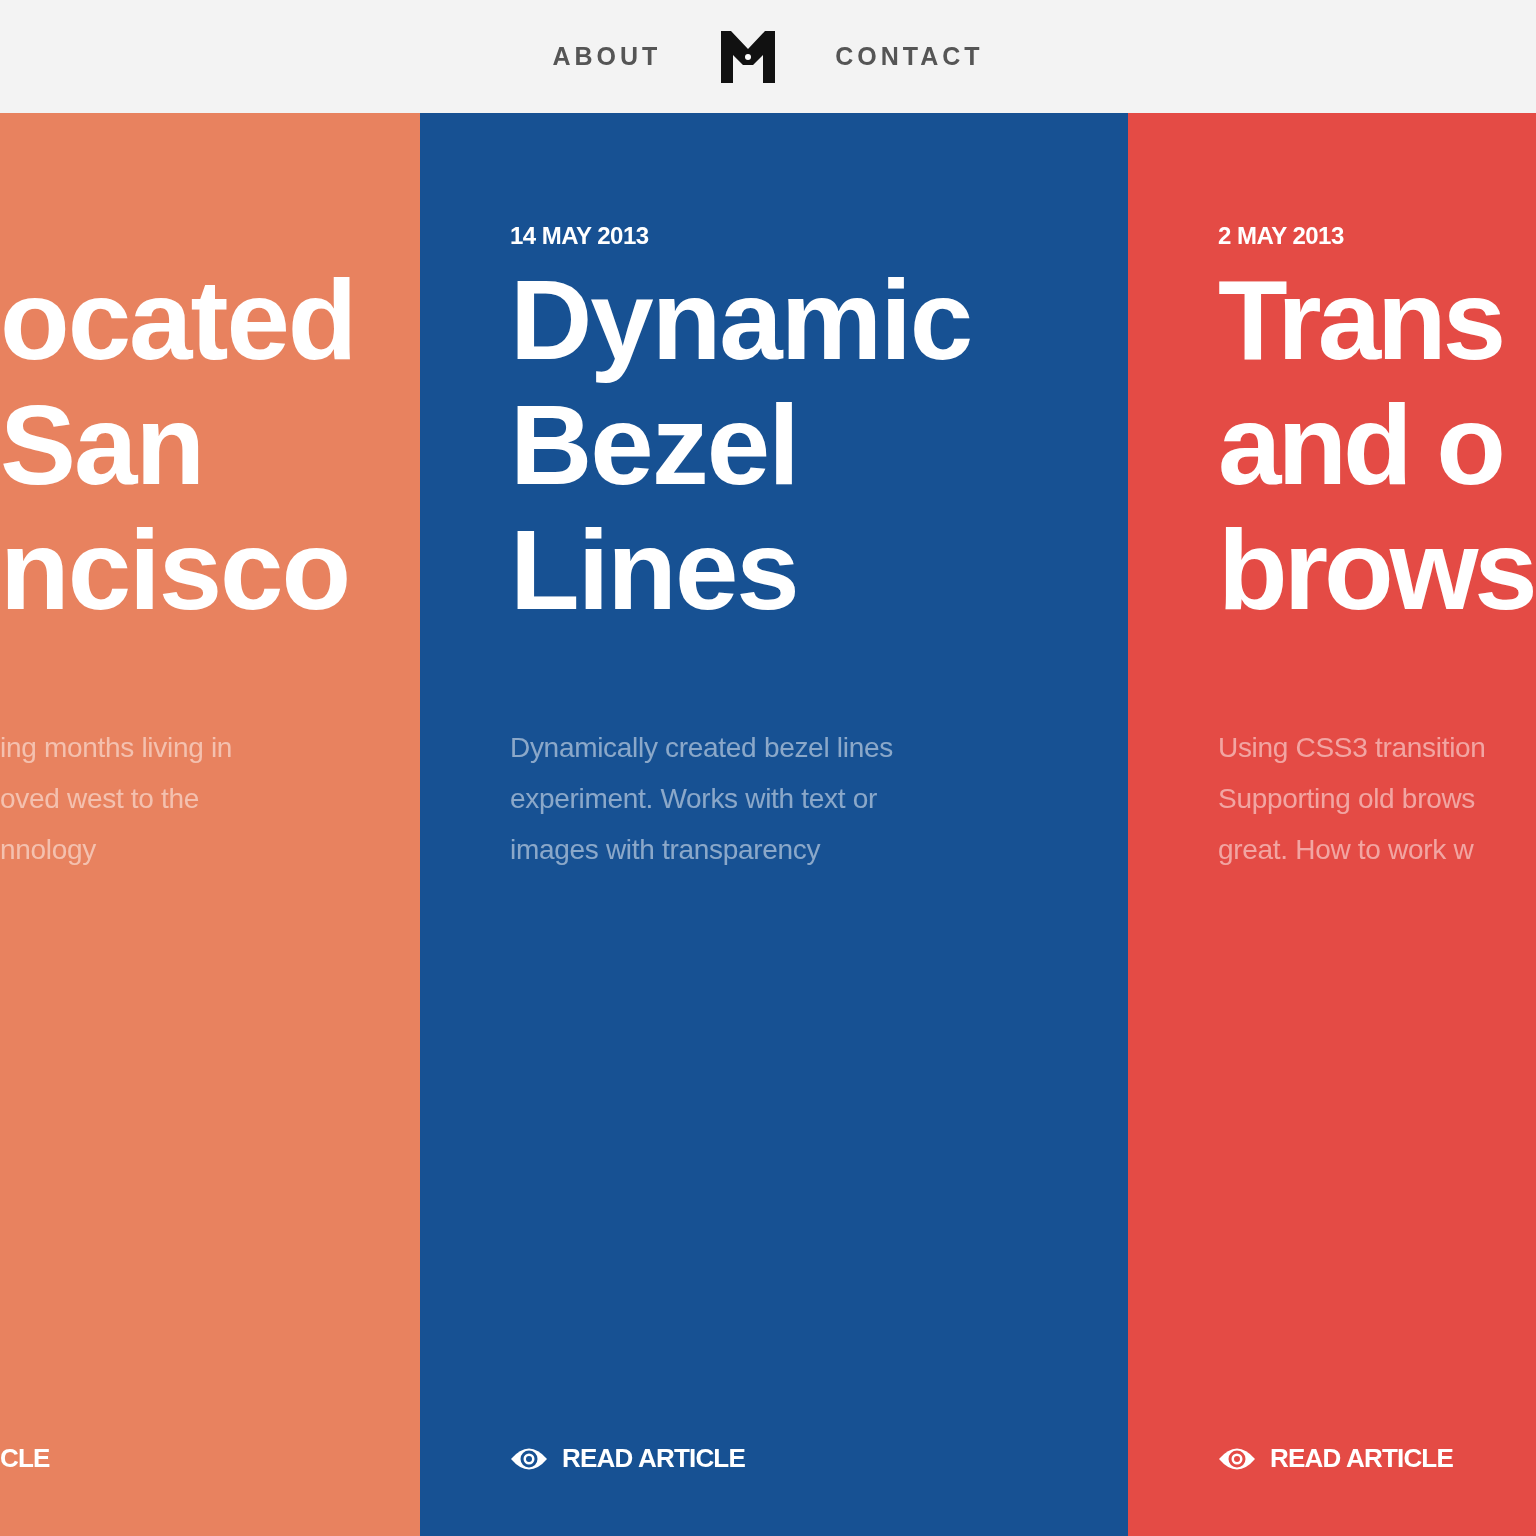 This screenshot has height=1536, width=1536. Describe the element at coordinates (580, 236) in the screenshot. I see `article-date: 14 MAY 2013` at that location.